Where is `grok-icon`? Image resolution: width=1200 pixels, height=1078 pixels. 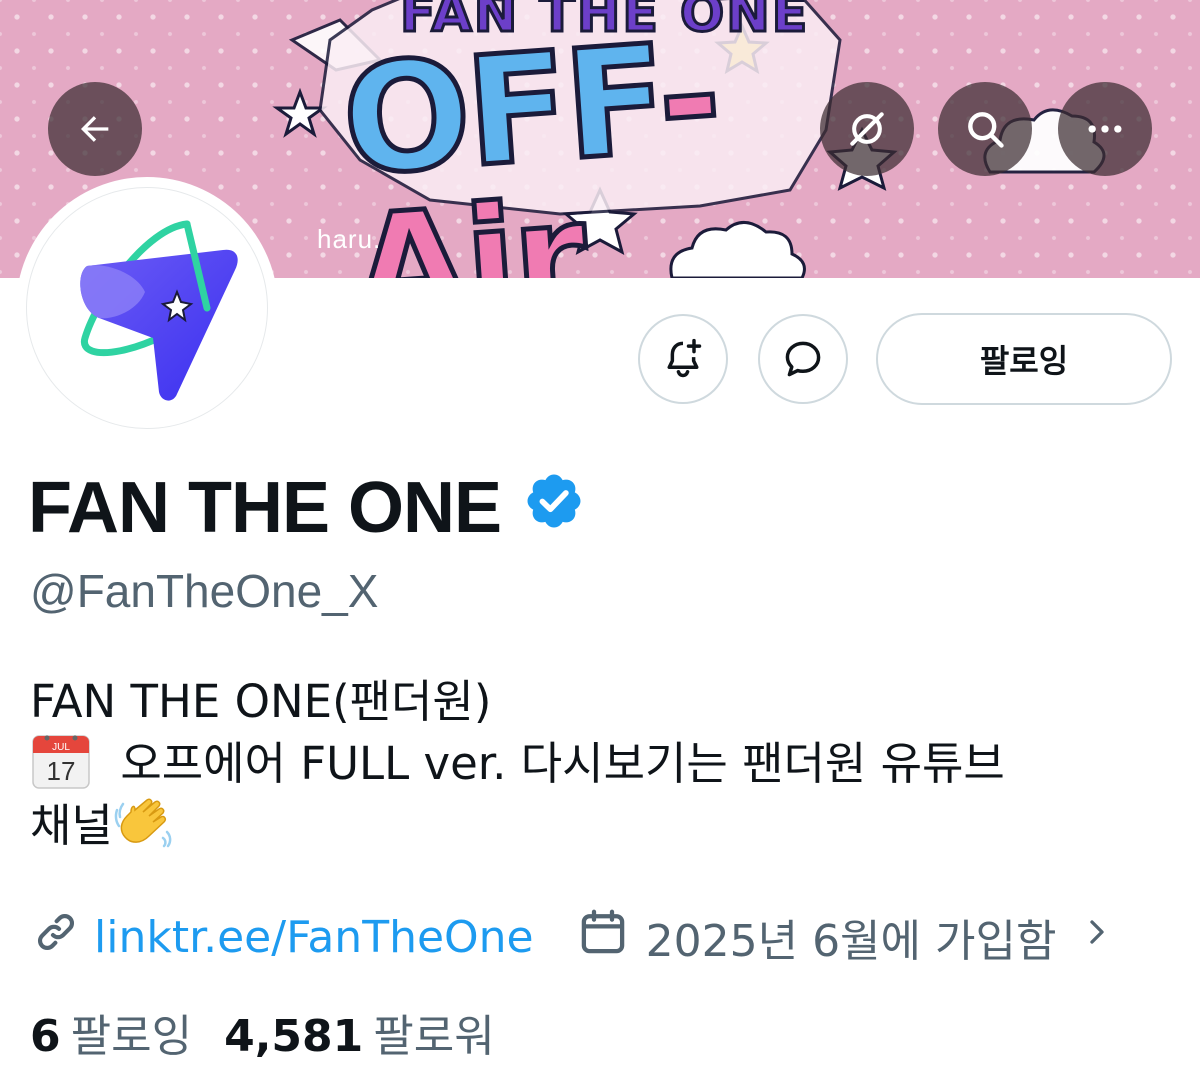
grok-icon is located at coordinates (867, 129).